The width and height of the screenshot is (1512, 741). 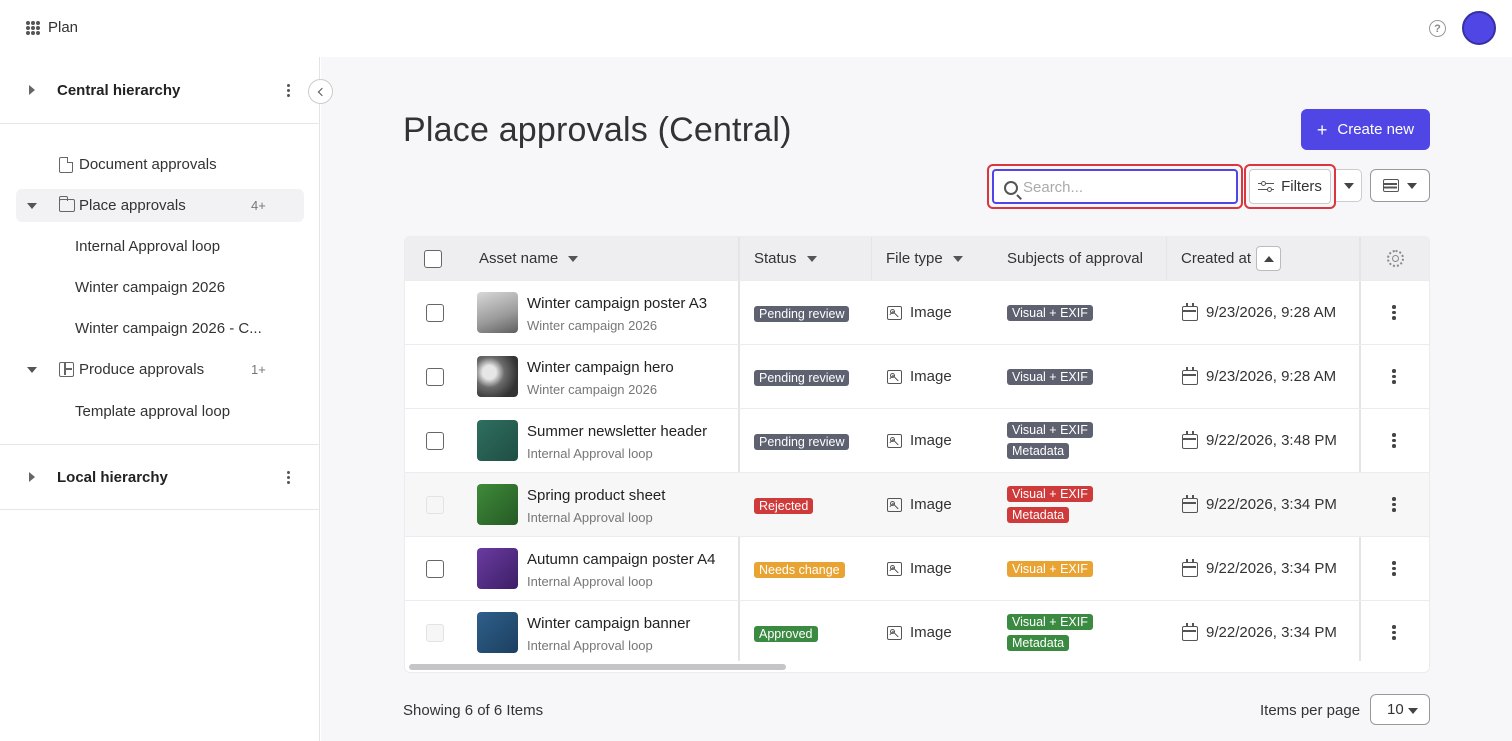 I want to click on column-header-created-at: Created at, so click(x=1231, y=258).